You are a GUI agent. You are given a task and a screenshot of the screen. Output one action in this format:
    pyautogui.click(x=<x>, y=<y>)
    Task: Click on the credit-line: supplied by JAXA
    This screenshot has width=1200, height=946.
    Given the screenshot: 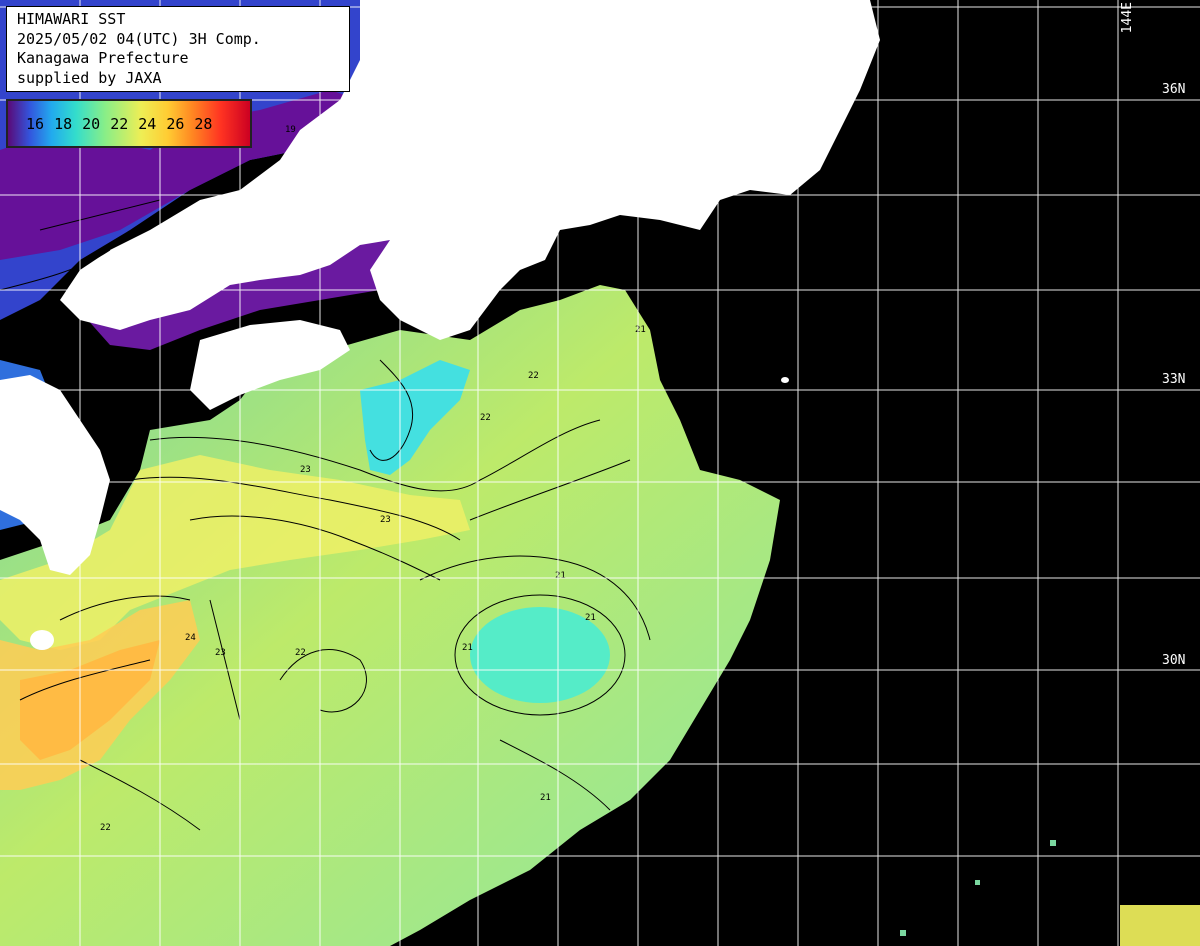 What is the action you would take?
    pyautogui.click(x=89, y=77)
    